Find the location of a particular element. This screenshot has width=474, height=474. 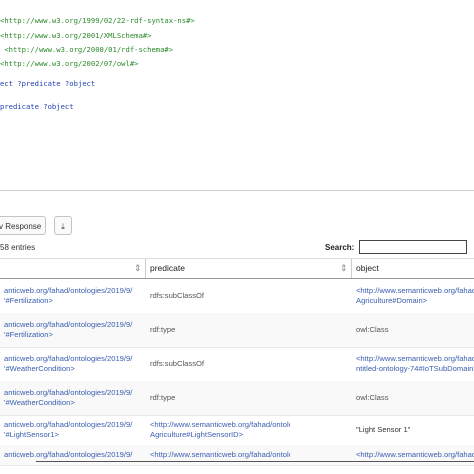

prefix-line: <http://www.w3.org/2000/01/rdf-schema#> is located at coordinates (87, 49).